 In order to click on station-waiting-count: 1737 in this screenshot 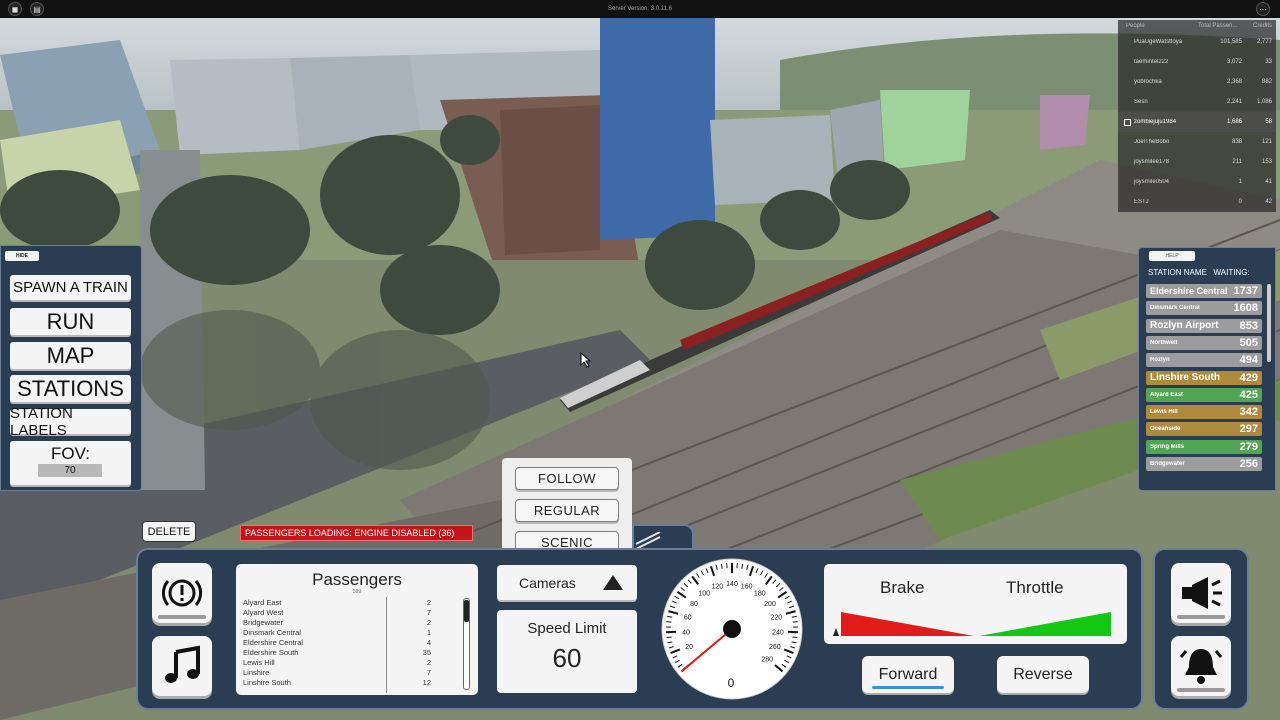, I will do `click(1245, 291)`.